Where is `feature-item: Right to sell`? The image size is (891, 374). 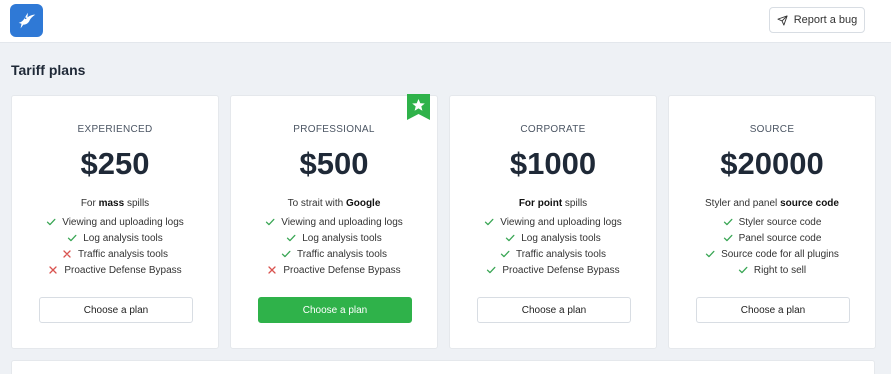 feature-item: Right to sell is located at coordinates (772, 270).